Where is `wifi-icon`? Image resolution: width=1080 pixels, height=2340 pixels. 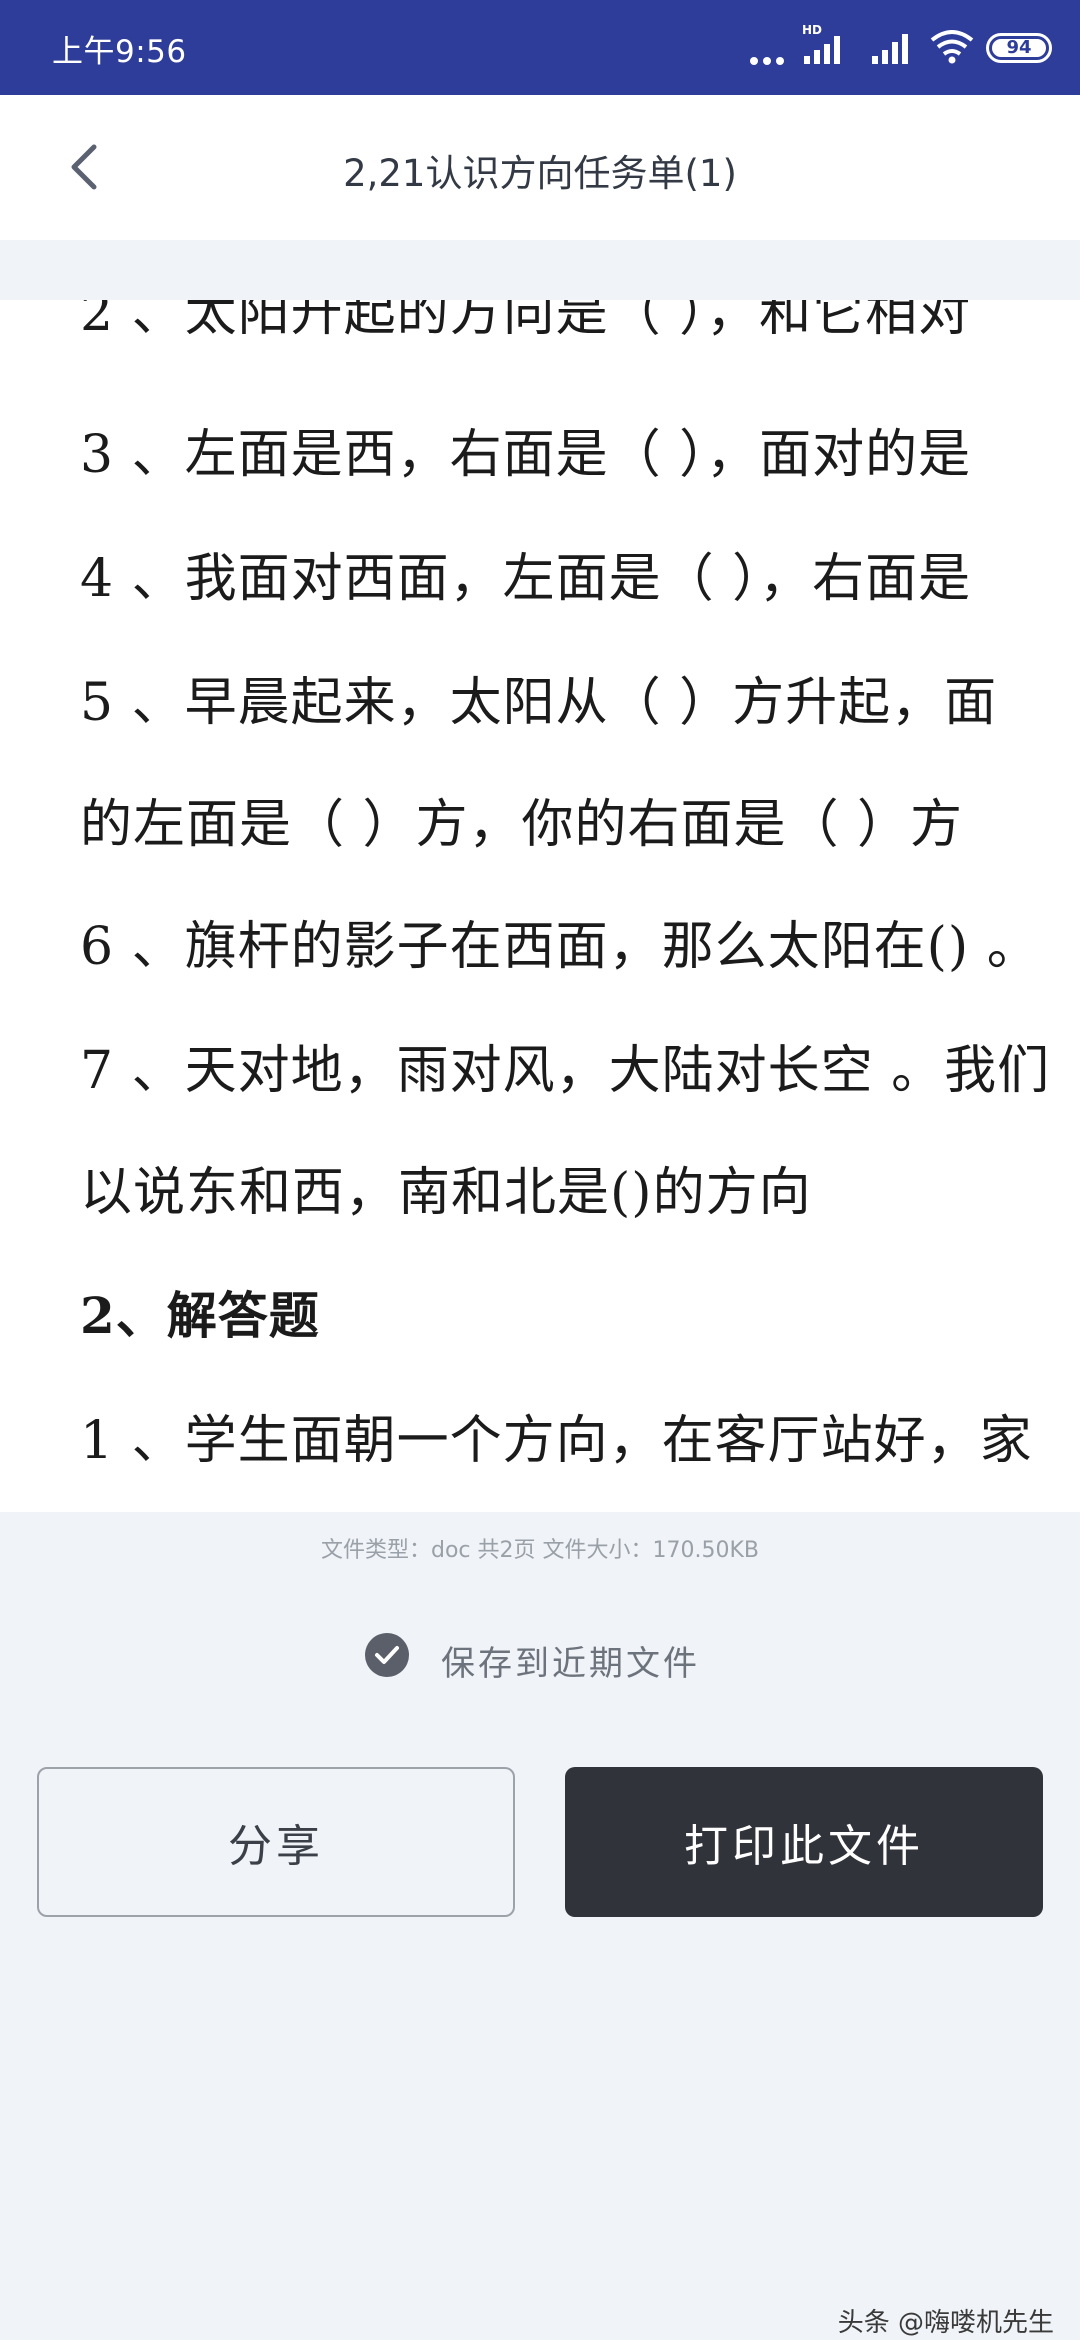 wifi-icon is located at coordinates (952, 47).